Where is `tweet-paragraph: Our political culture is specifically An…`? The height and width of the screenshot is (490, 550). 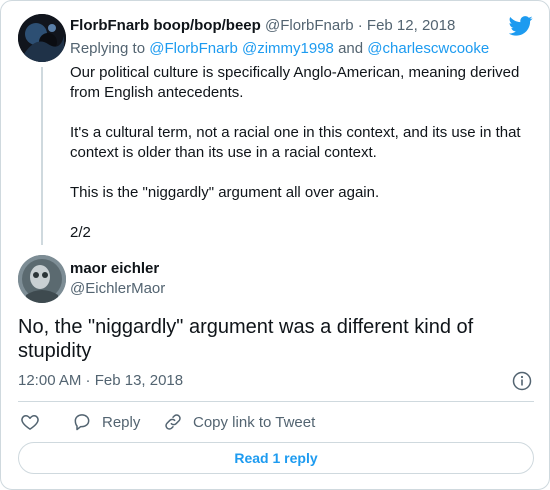 tweet-paragraph: Our political culture is specifically An… is located at coordinates (295, 82).